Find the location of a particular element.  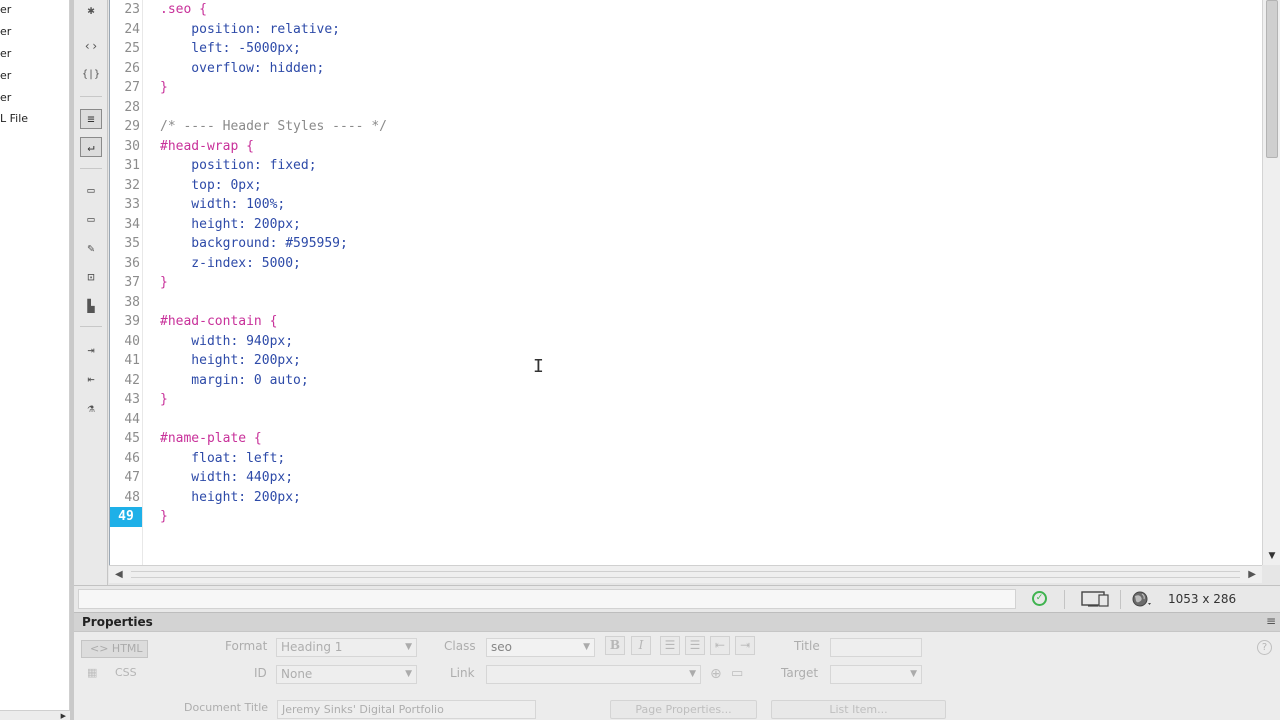

code-text: #head-wrap { is located at coordinates (207, 147).